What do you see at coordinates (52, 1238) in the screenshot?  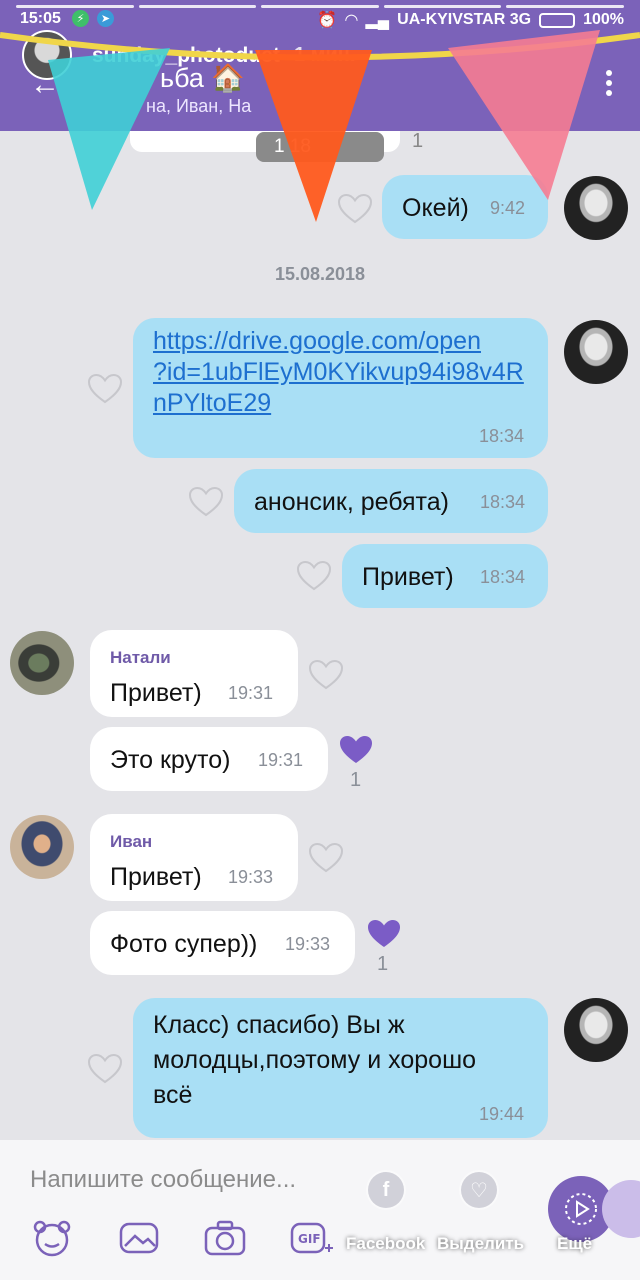 I see `sticker-icon` at bounding box center [52, 1238].